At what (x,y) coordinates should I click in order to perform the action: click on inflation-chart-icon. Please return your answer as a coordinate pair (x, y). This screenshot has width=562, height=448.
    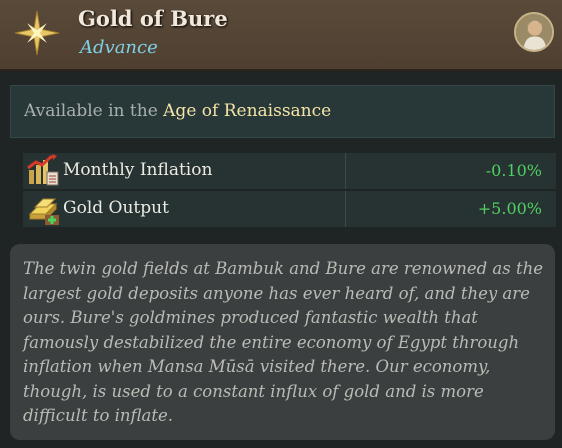
    Looking at the image, I should click on (43, 170).